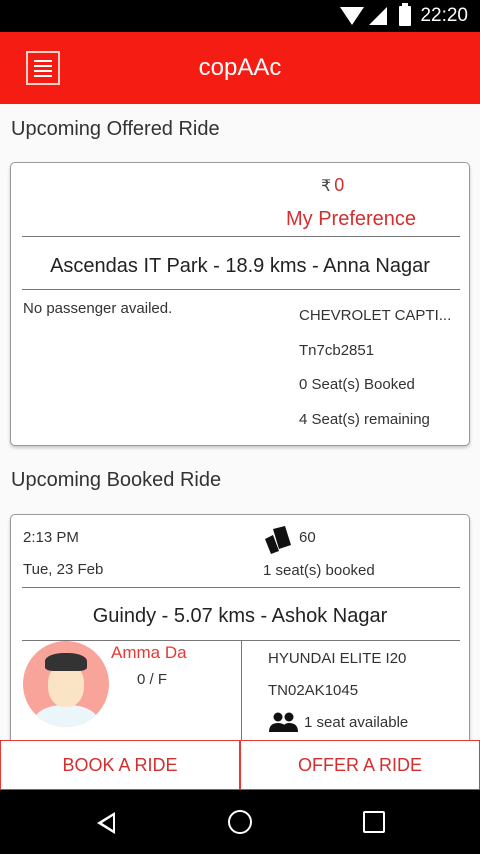  I want to click on booked-car-model: HYUNDAI ELITE I20, so click(337, 658).